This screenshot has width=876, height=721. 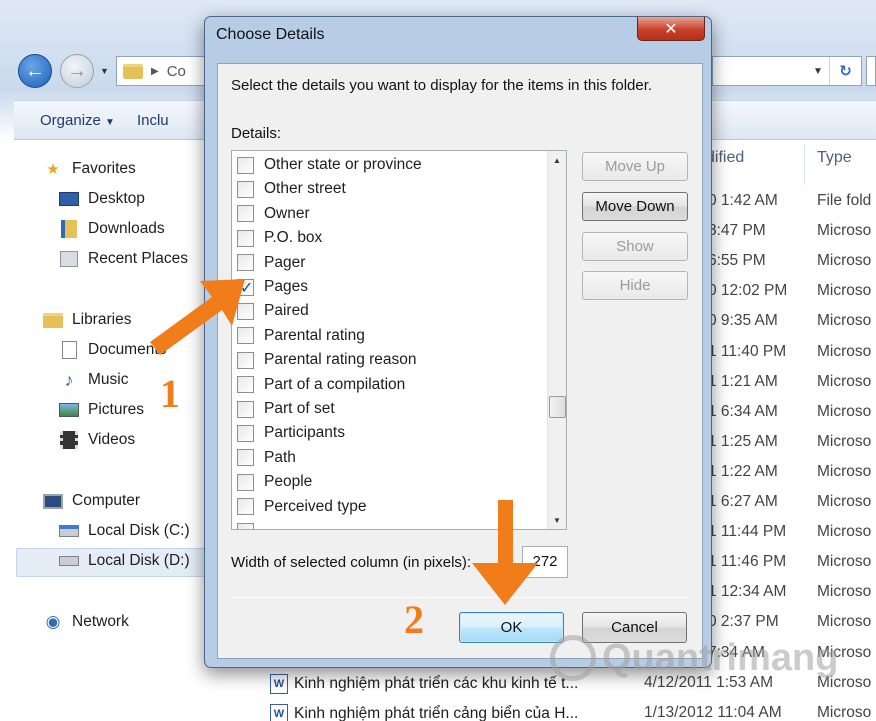 What do you see at coordinates (96, 440) in the screenshot?
I see `sidebar-item-videos: Videos` at bounding box center [96, 440].